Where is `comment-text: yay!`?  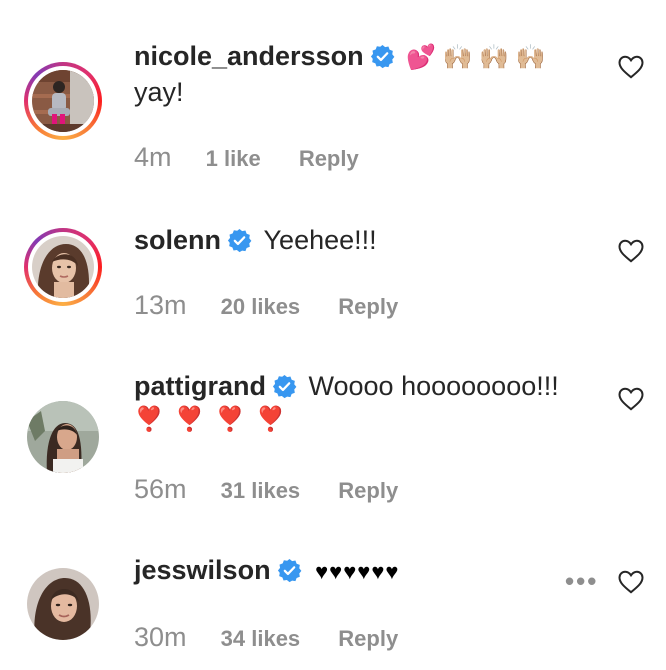 comment-text: yay! is located at coordinates (159, 92).